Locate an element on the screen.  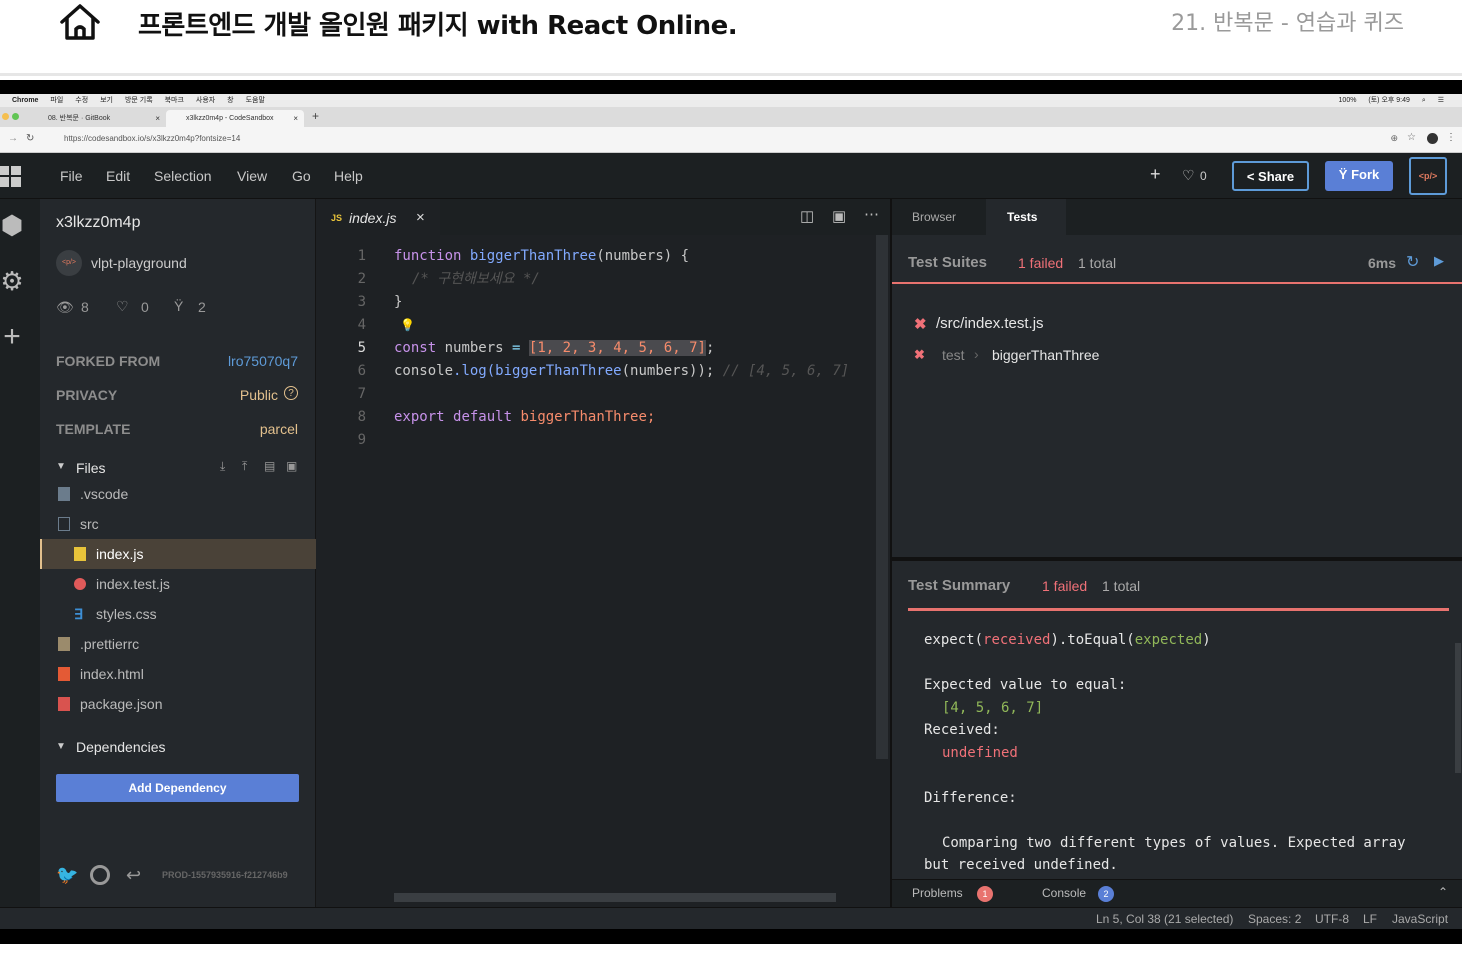
horizontal-scrollbar is located at coordinates (615, 897).